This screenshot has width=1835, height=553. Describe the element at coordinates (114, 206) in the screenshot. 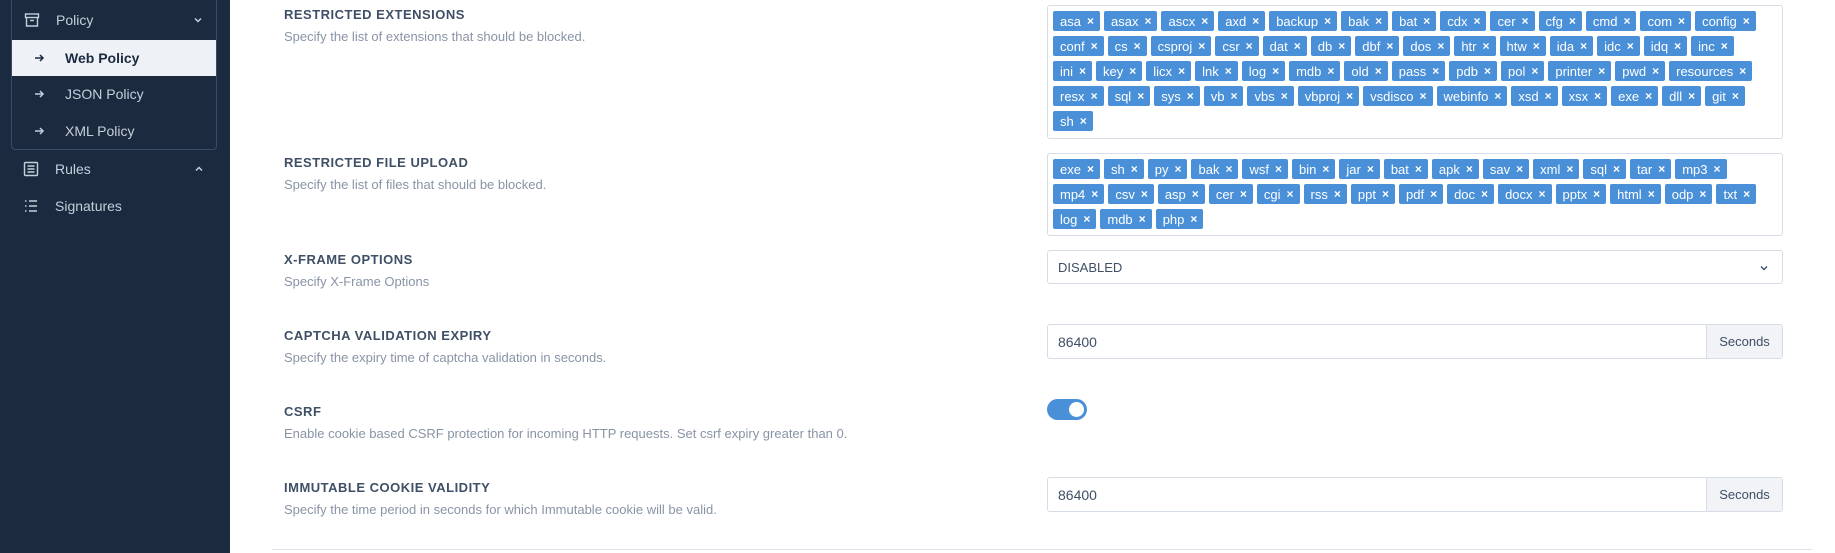

I see `nav-signatures: Signatures` at that location.